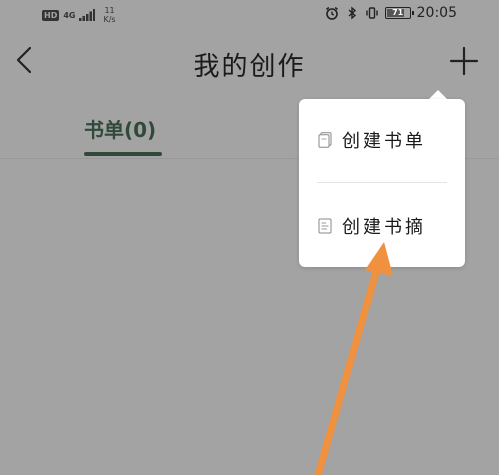 Image resolution: width=499 pixels, height=475 pixels. I want to click on booklist-doc-icon, so click(325, 140).